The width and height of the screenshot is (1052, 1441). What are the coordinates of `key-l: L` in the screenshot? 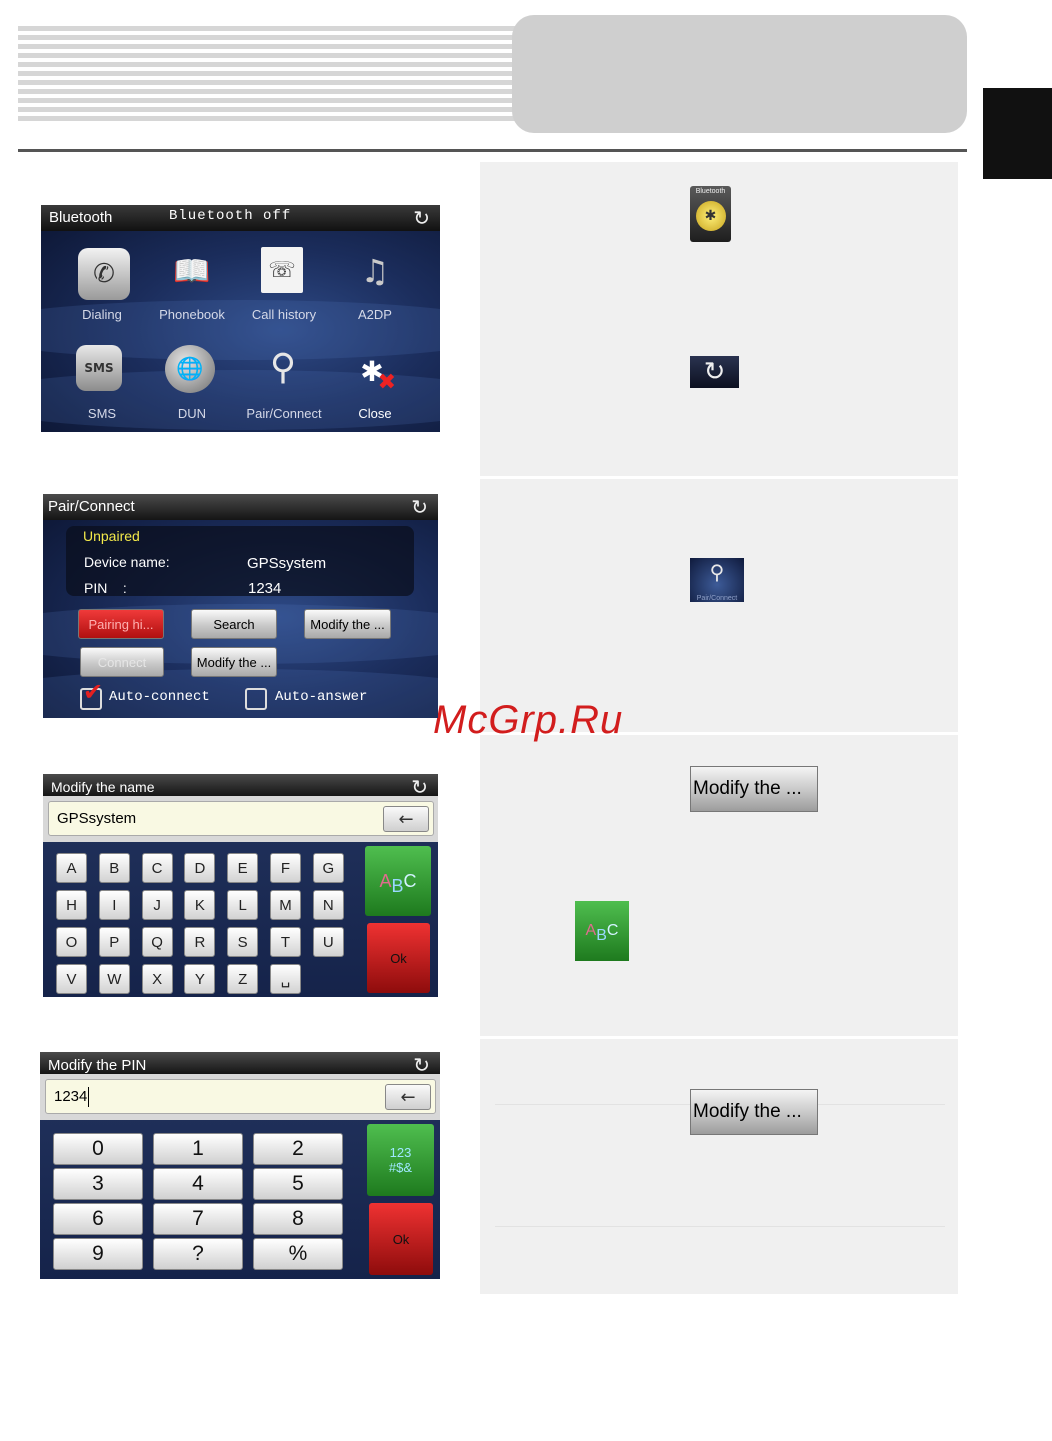 It's located at (243, 905).